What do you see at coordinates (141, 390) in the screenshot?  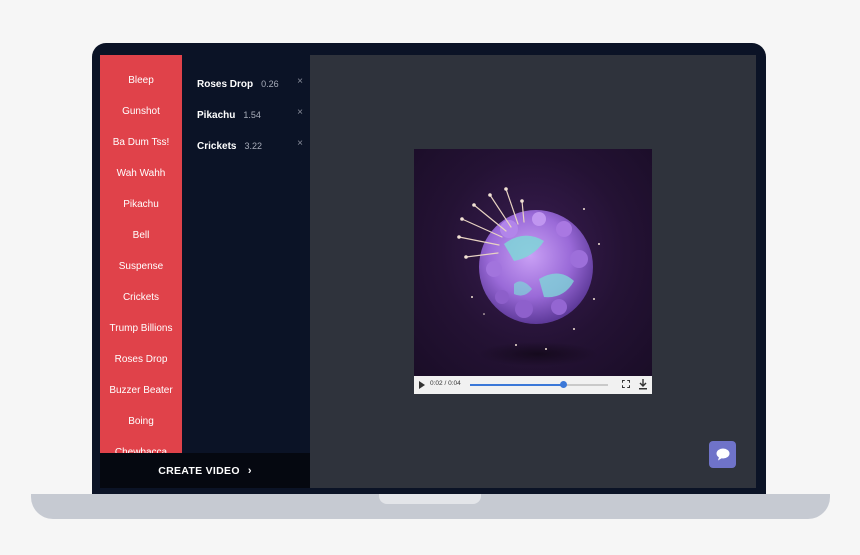 I see `sound-item-buzzer-beater: Buzzer Beater` at bounding box center [141, 390].